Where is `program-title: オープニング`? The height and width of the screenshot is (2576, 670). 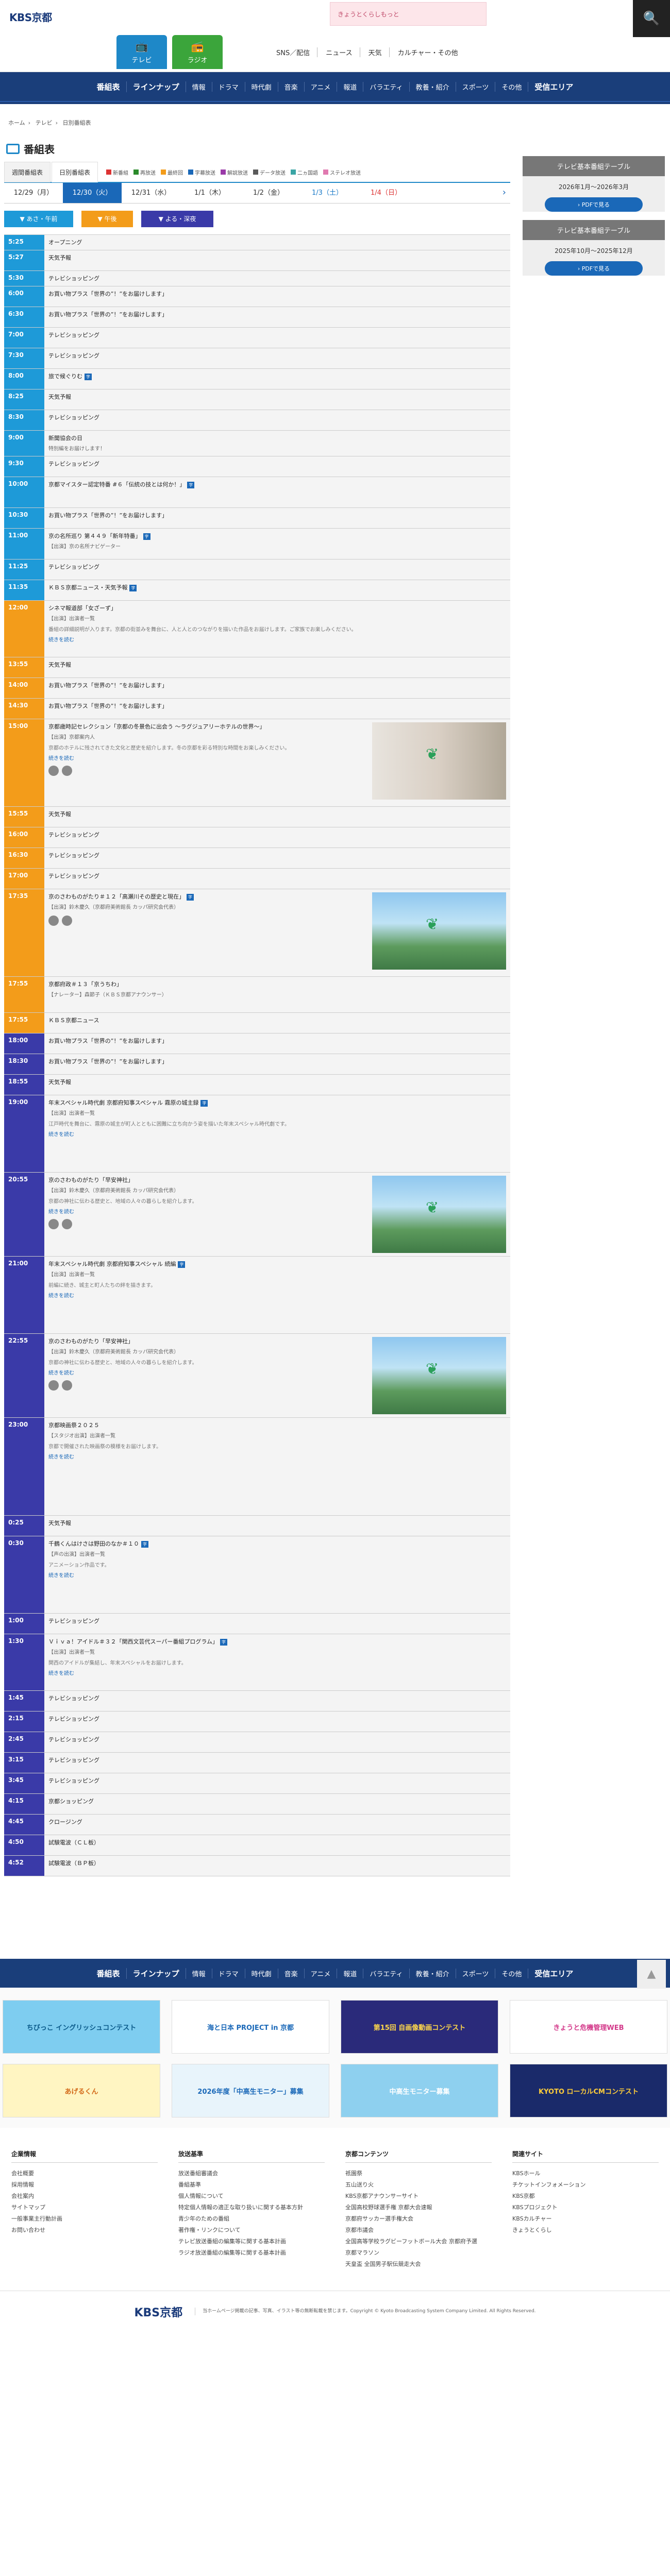
program-title: オープニング is located at coordinates (277, 242).